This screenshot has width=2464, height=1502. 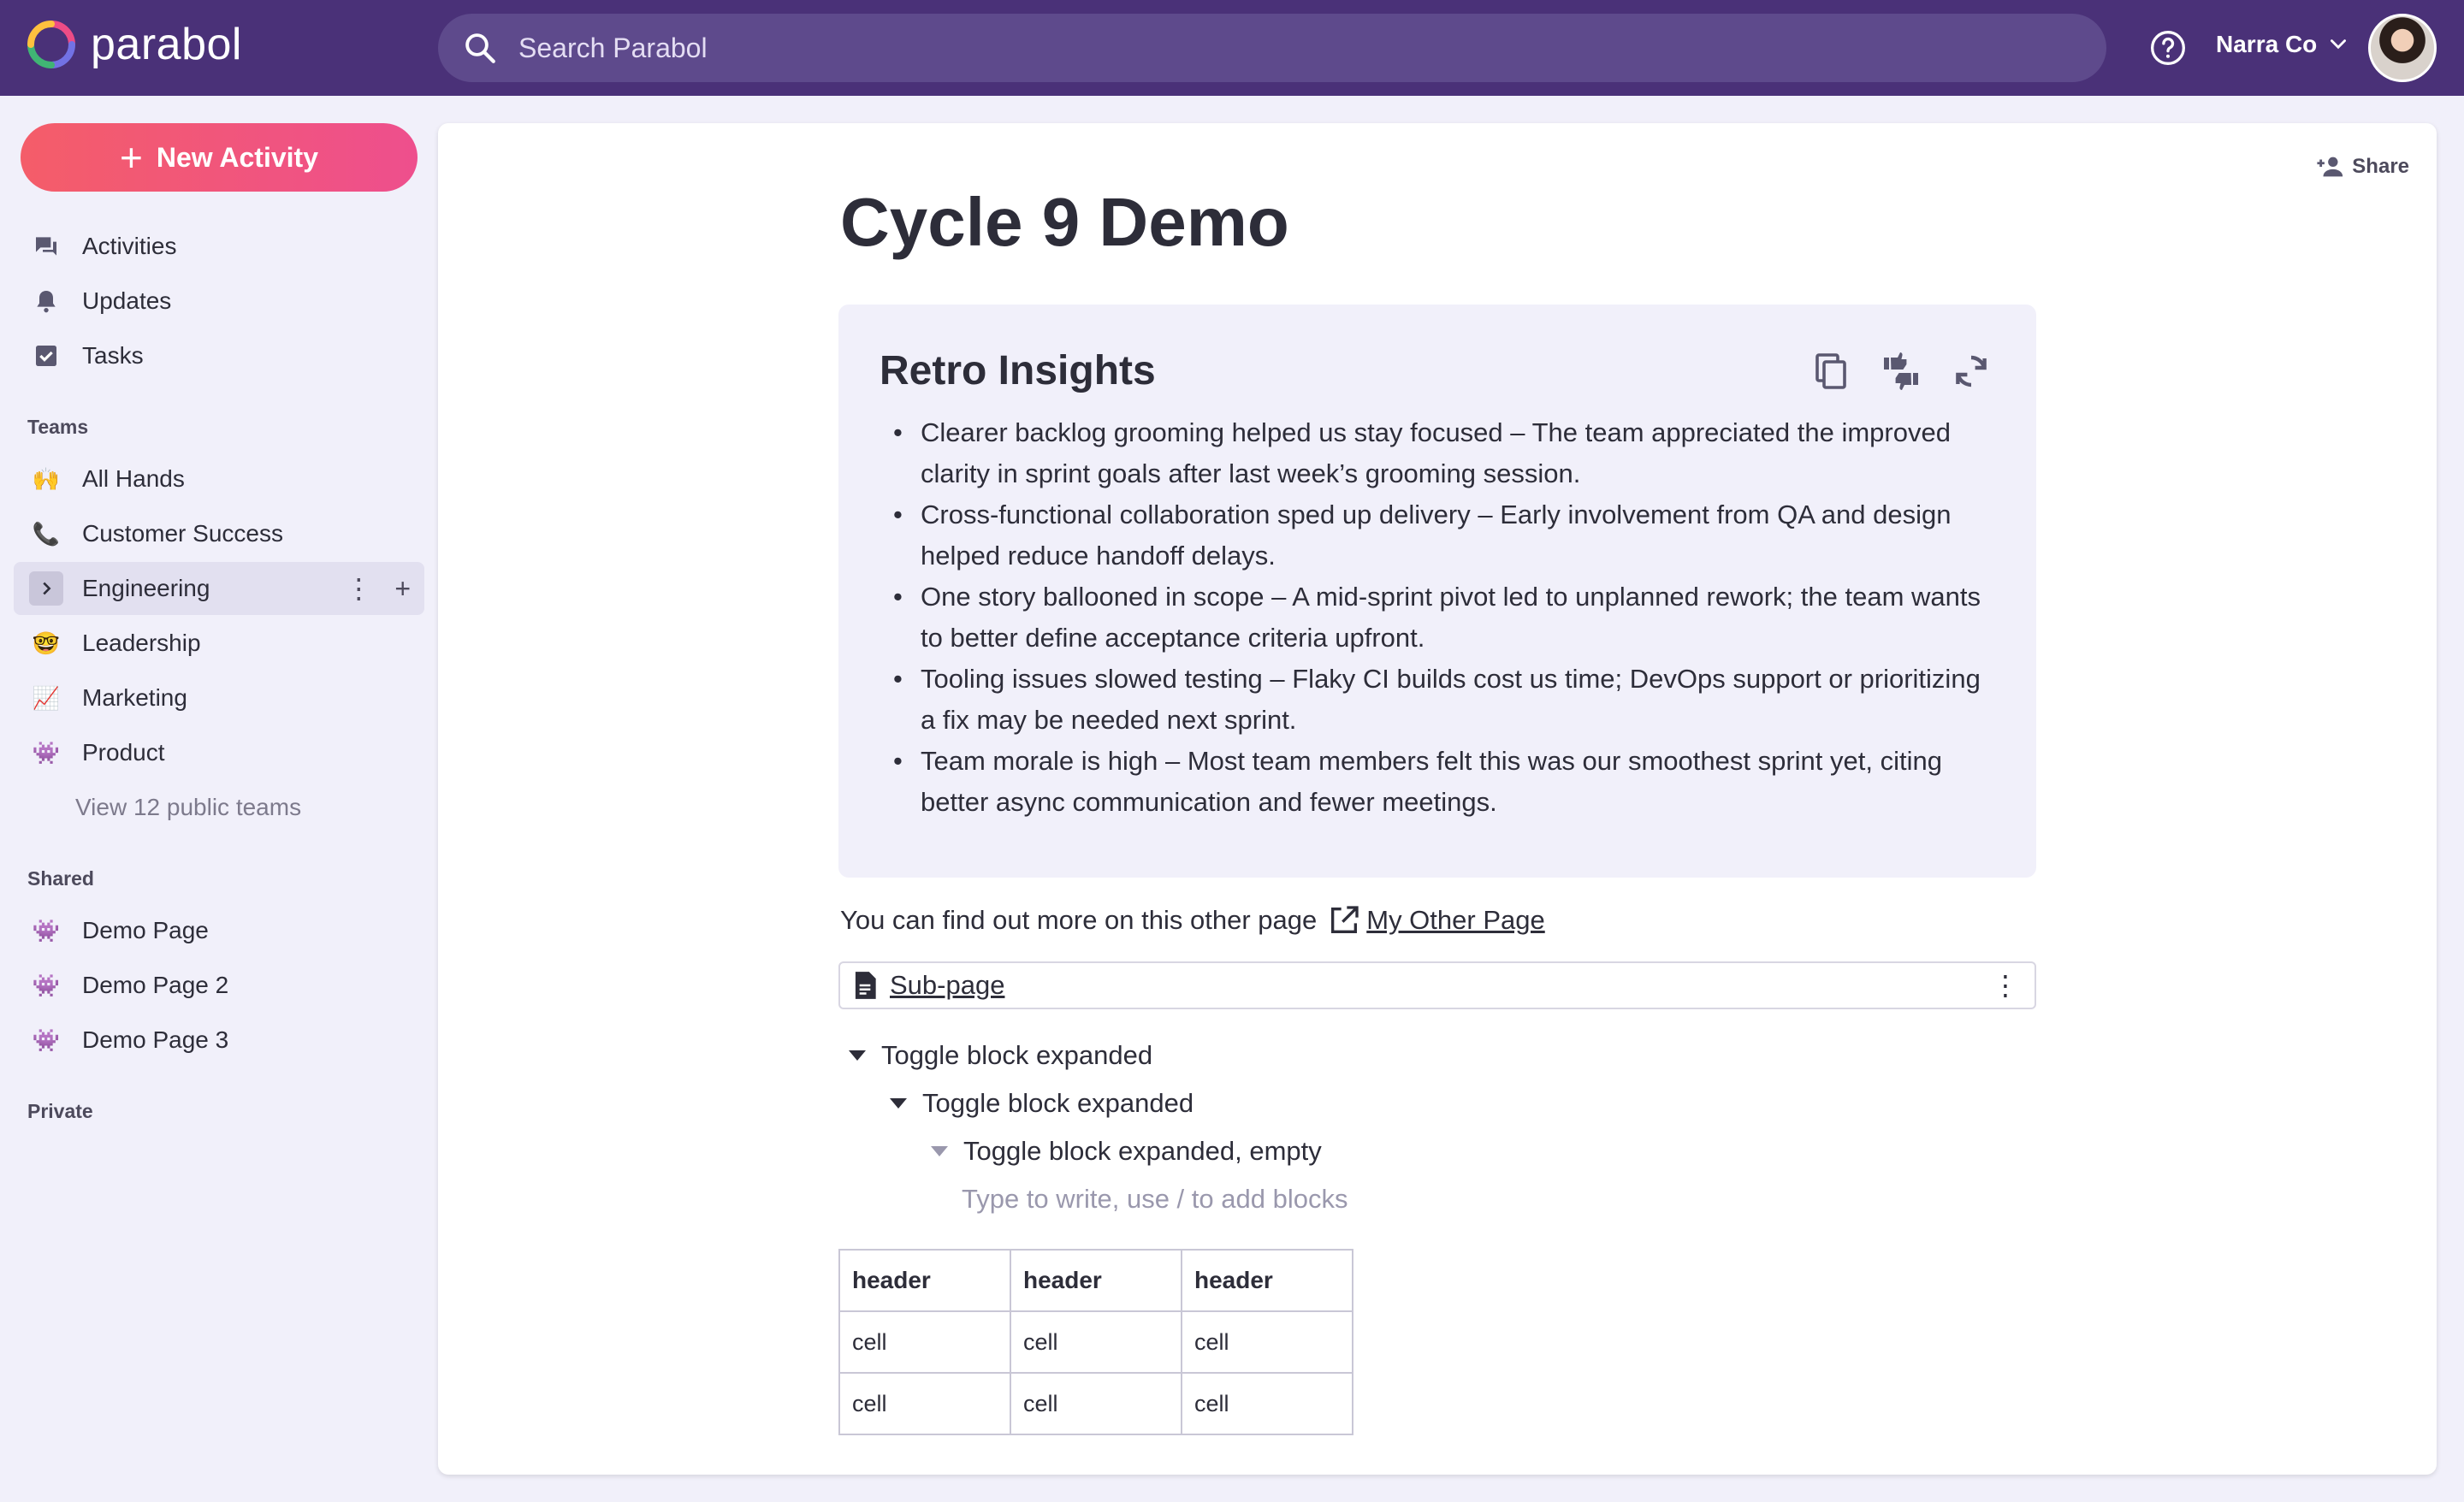 I want to click on page-link: My Other Page, so click(x=1455, y=920).